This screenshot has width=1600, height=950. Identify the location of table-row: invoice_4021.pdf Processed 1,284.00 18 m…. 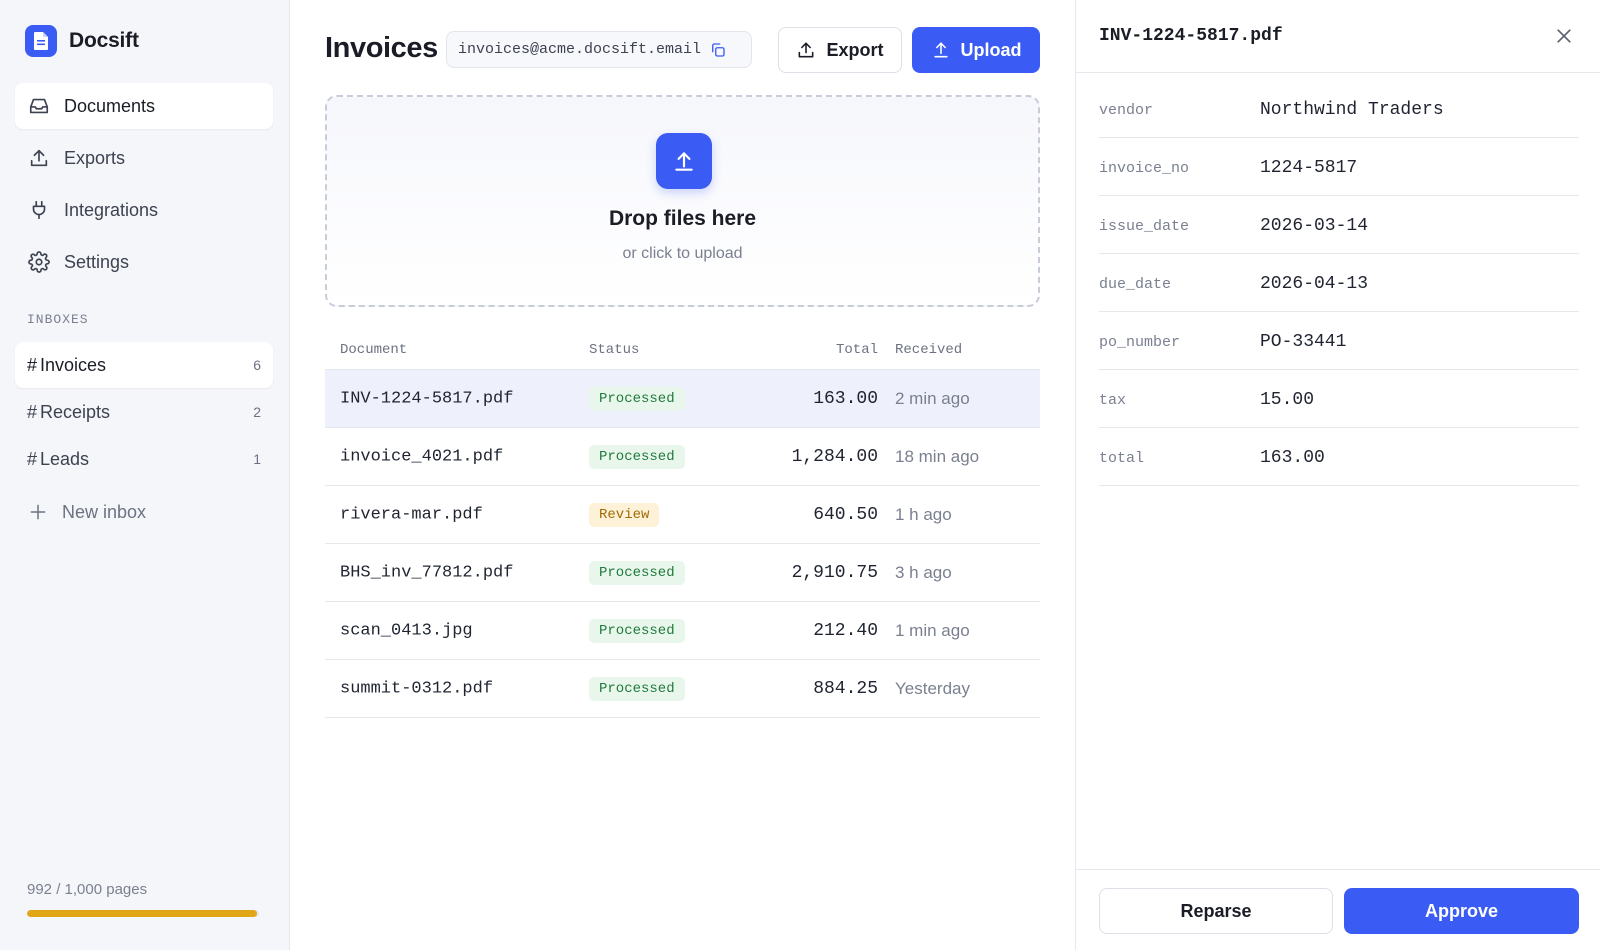
(682, 457).